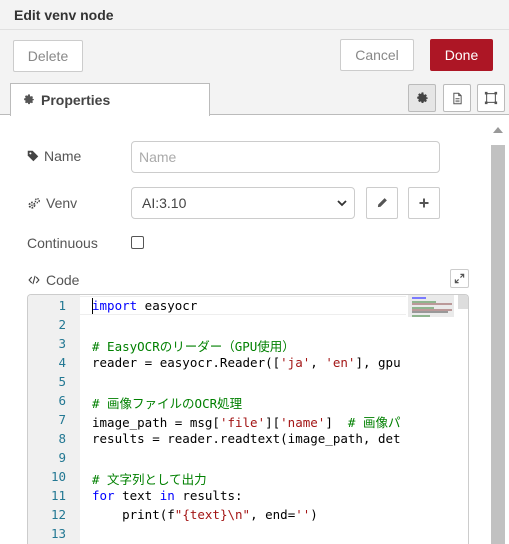 The image size is (509, 544). I want to click on continuous-checkbox, so click(137, 242).